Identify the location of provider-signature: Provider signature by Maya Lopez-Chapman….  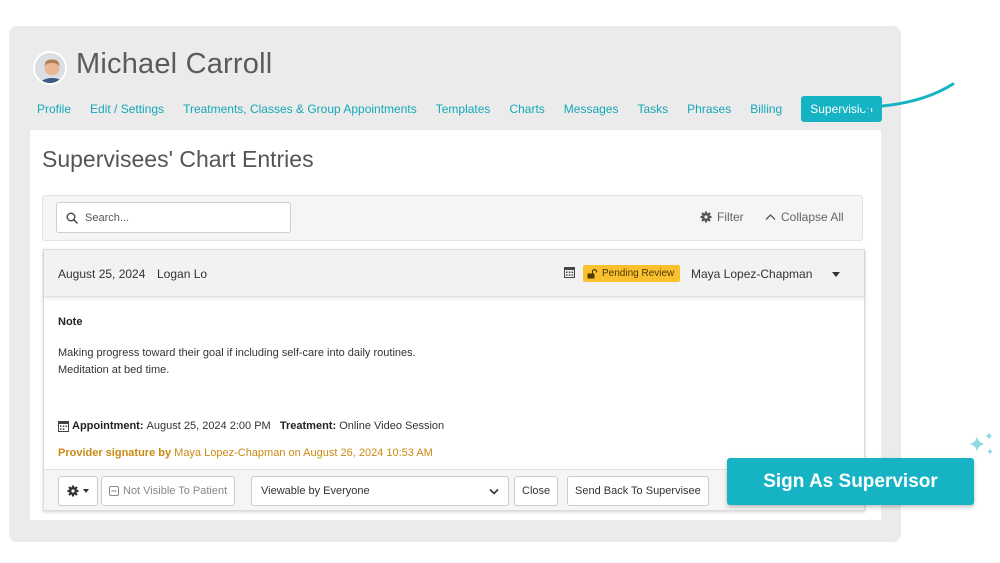
(245, 453).